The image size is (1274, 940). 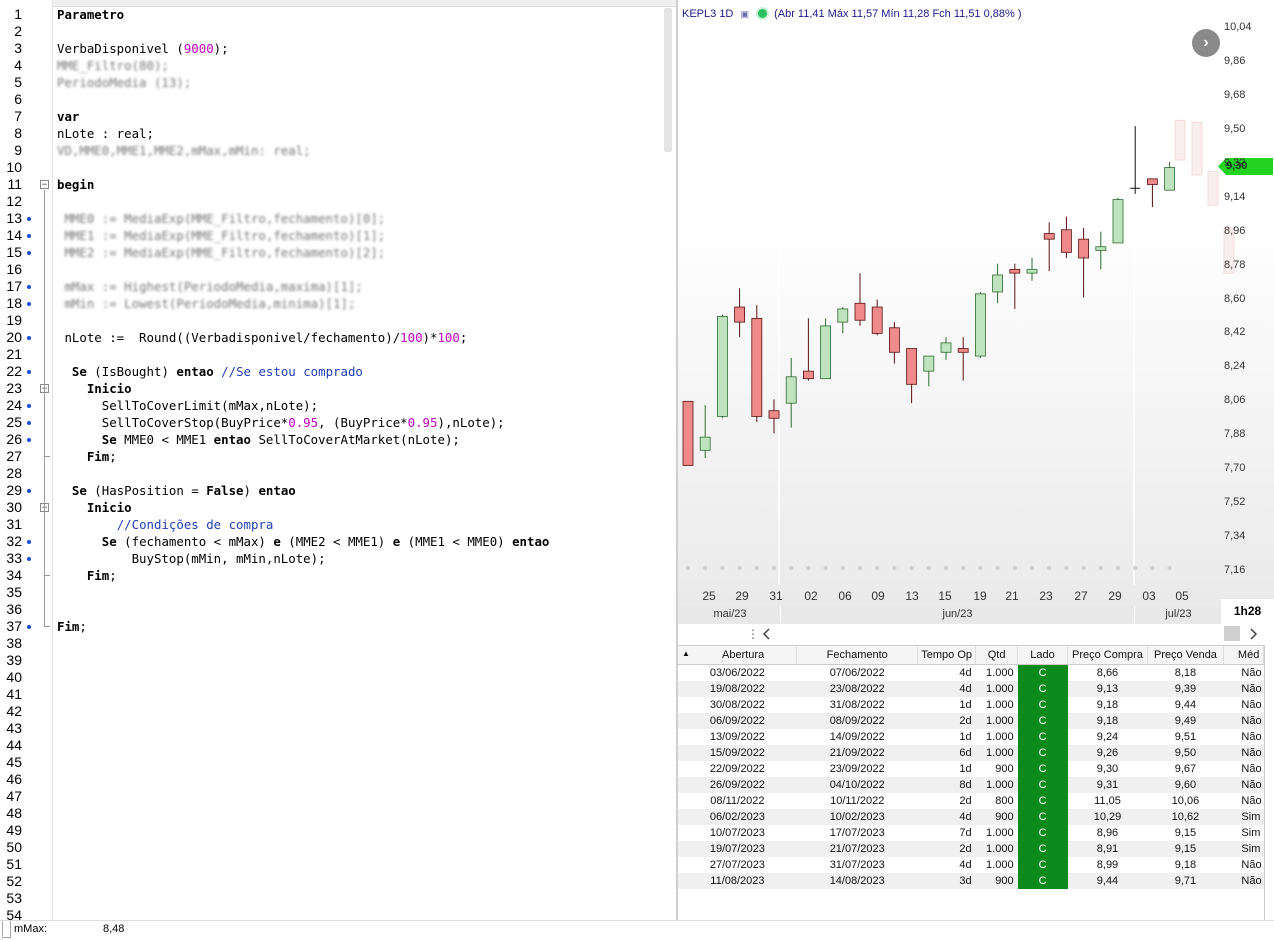 I want to click on code-line: //Condições de compra, so click(x=165, y=524).